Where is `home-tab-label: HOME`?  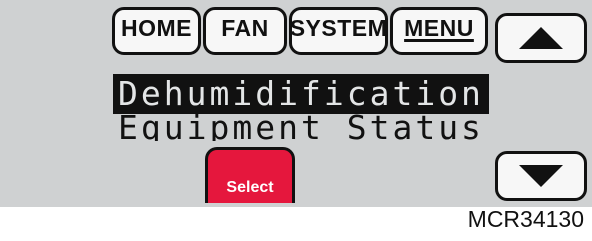 home-tab-label: HOME is located at coordinates (156, 28).